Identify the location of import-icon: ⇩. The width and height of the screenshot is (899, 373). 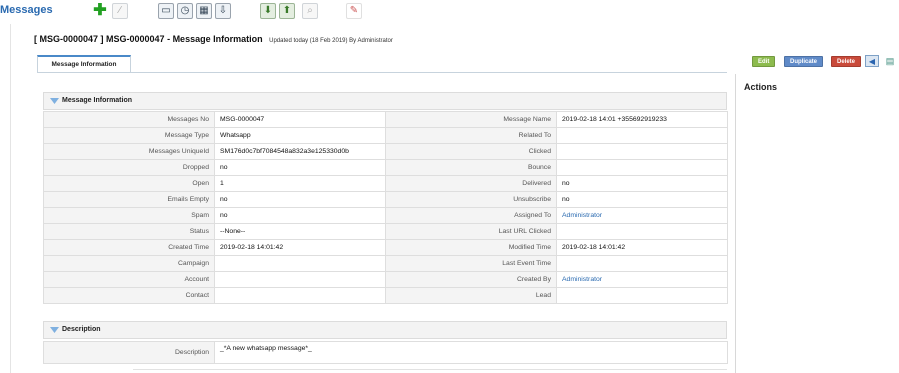
(223, 11).